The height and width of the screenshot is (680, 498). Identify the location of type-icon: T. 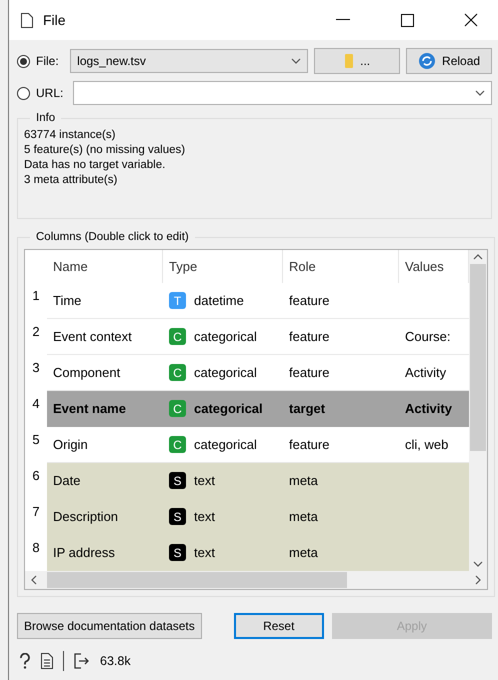
(177, 300).